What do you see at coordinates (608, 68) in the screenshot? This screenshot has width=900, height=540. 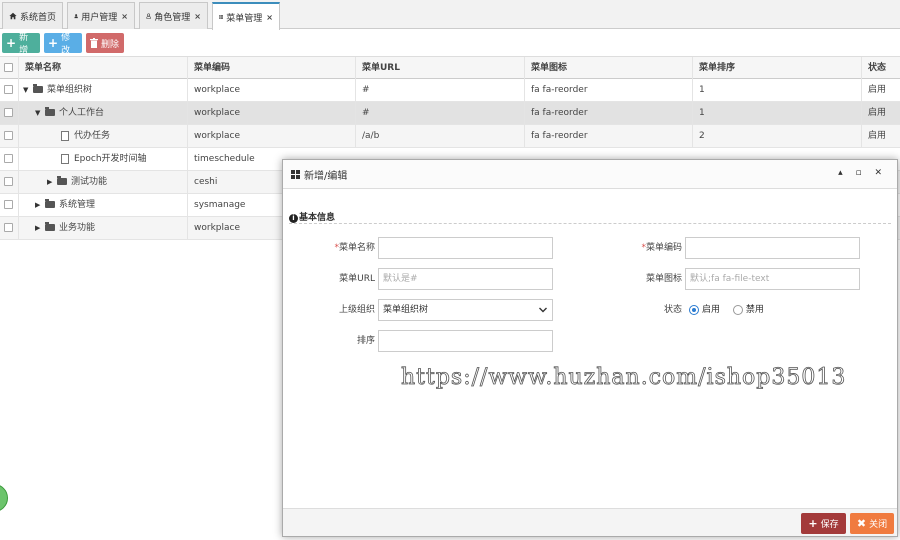 I see `column-header: 菜单图标` at bounding box center [608, 68].